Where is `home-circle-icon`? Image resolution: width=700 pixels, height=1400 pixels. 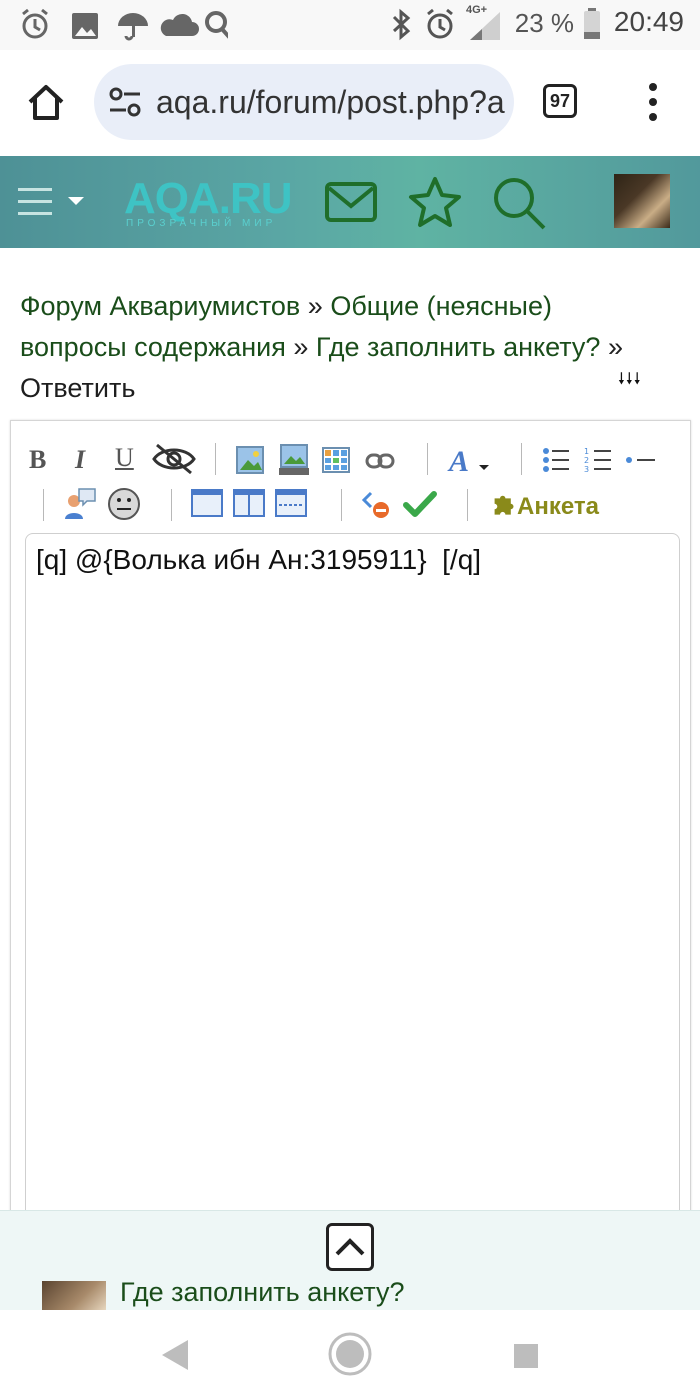
home-circle-icon is located at coordinates (350, 1354).